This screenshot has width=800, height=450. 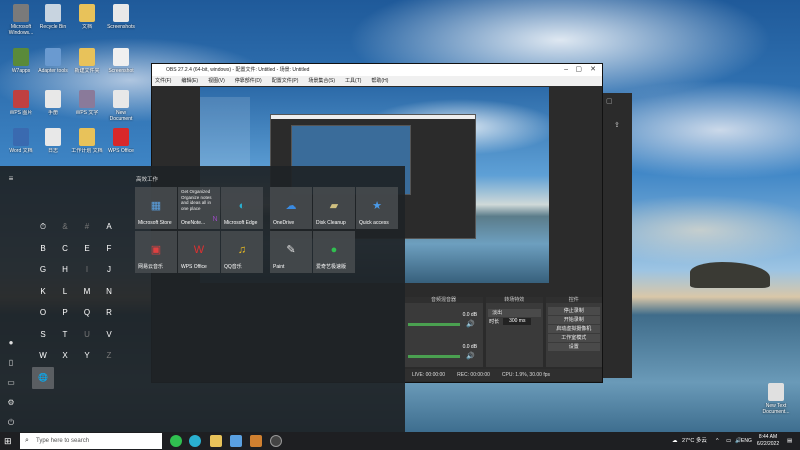 I want to click on hamburger-menu-icon: ≡, so click(x=11, y=179).